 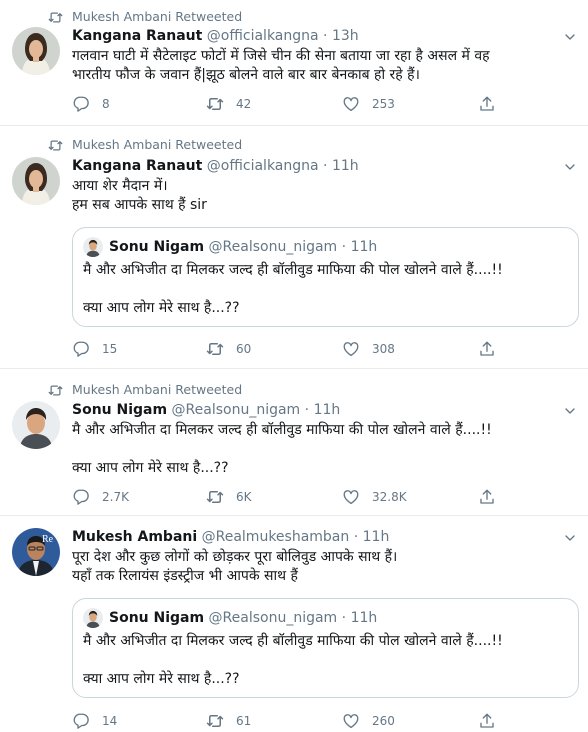 I want to click on like-button: 253, so click(x=368, y=104).